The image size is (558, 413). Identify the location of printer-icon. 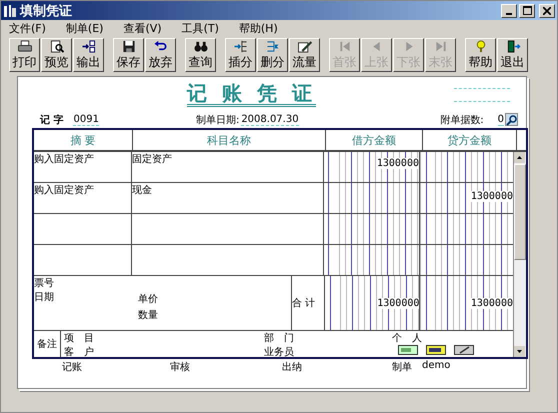
(24, 46).